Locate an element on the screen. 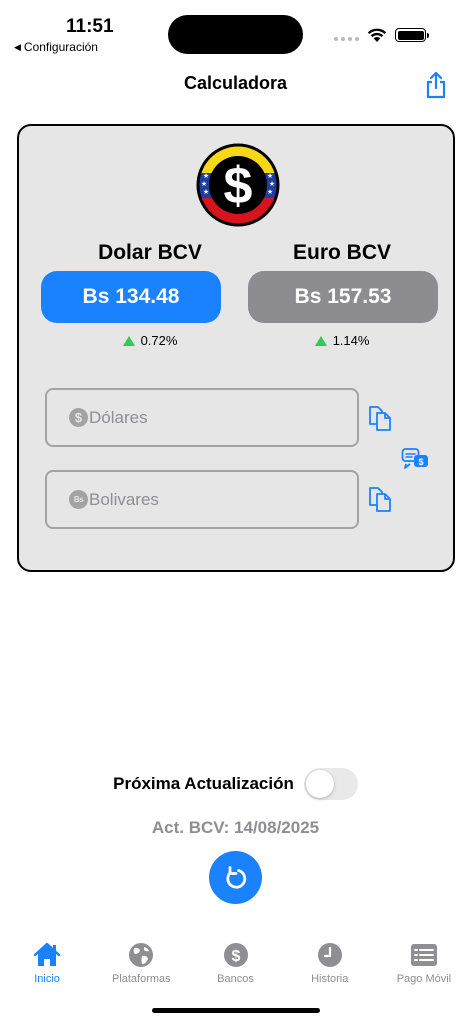 The image size is (471, 1024). tab-bancos: $ Bancos is located at coordinates (235, 966).